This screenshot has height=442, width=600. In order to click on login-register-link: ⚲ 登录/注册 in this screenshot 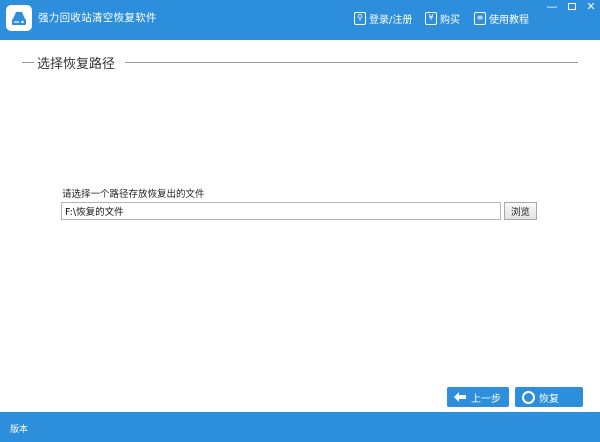, I will do `click(383, 18)`.